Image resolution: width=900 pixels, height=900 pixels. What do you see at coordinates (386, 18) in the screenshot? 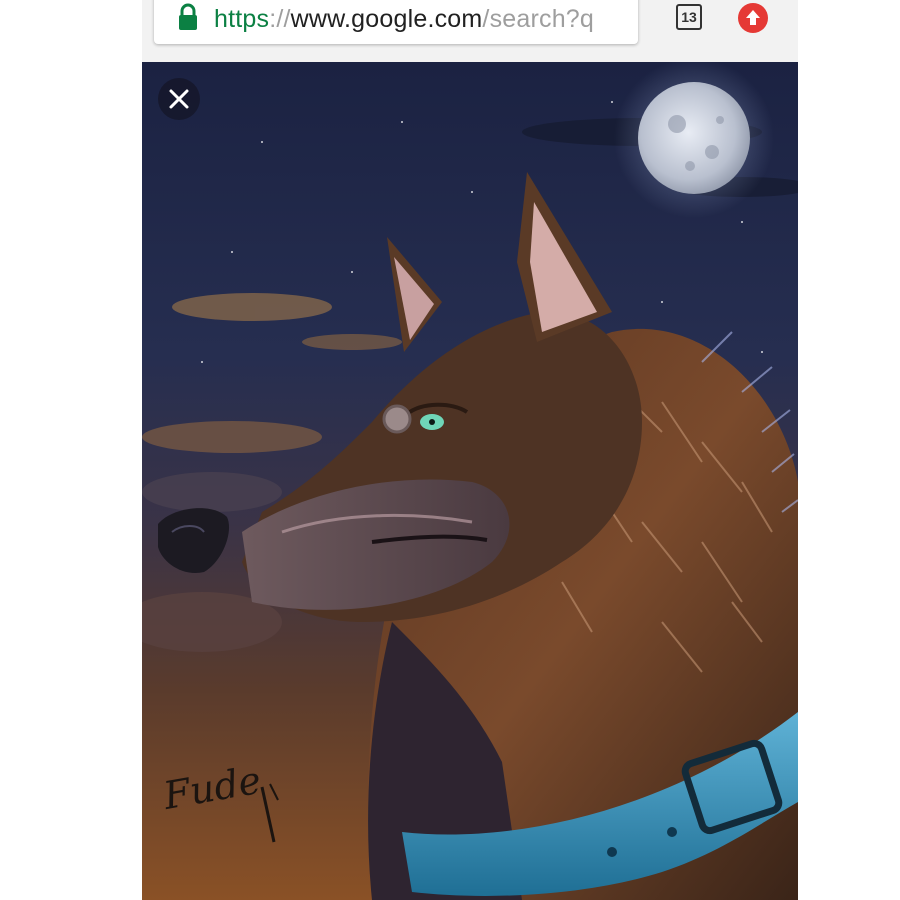
I see `url-host: www.google.com` at bounding box center [386, 18].